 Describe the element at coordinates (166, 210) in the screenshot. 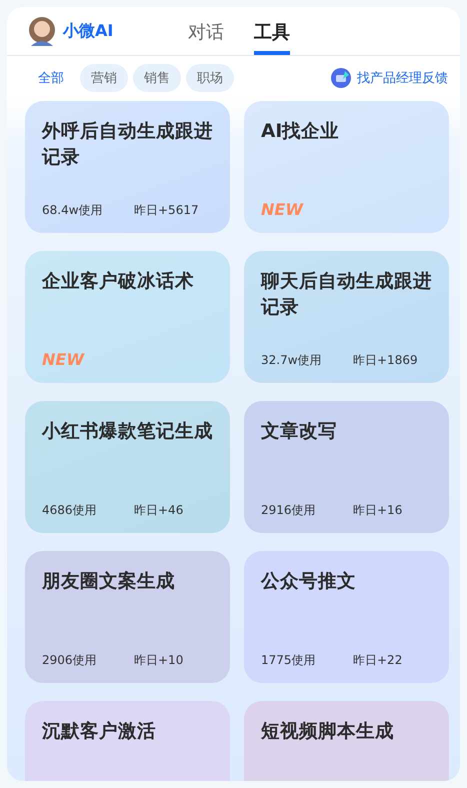

I see `yesterday-count: 昨日+5617` at that location.